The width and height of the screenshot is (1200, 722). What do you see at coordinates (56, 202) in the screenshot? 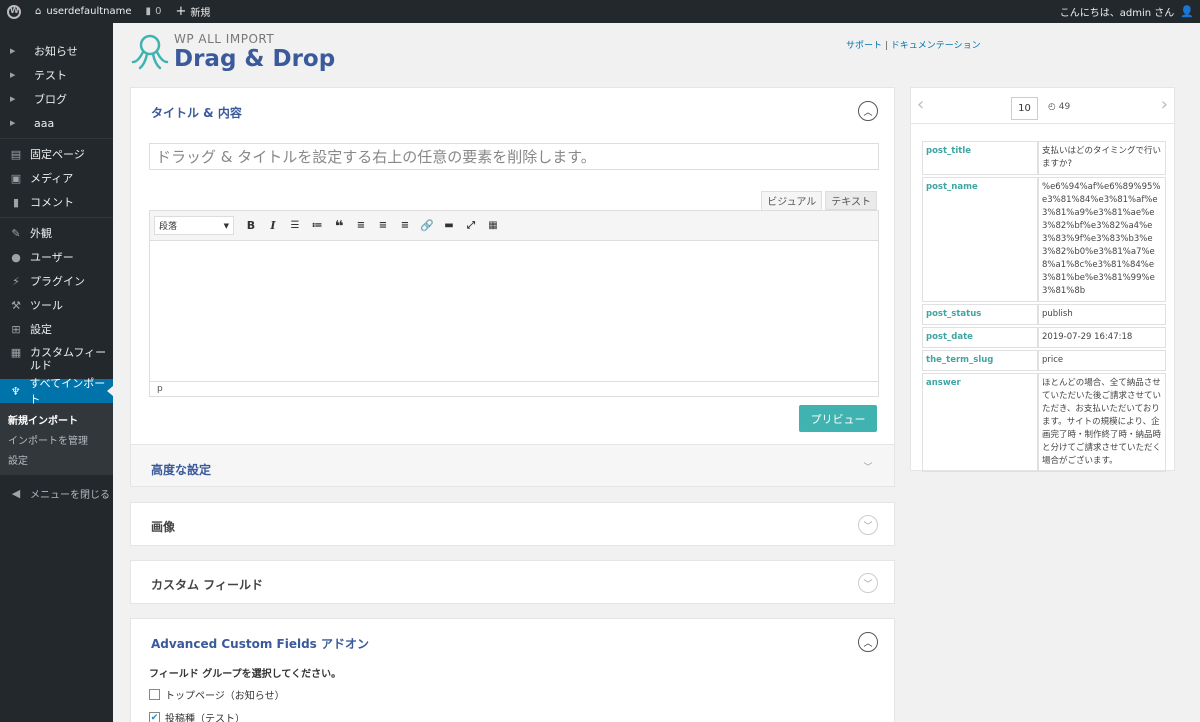
I see `sidebar-item-comments: ▮ コメント` at bounding box center [56, 202].